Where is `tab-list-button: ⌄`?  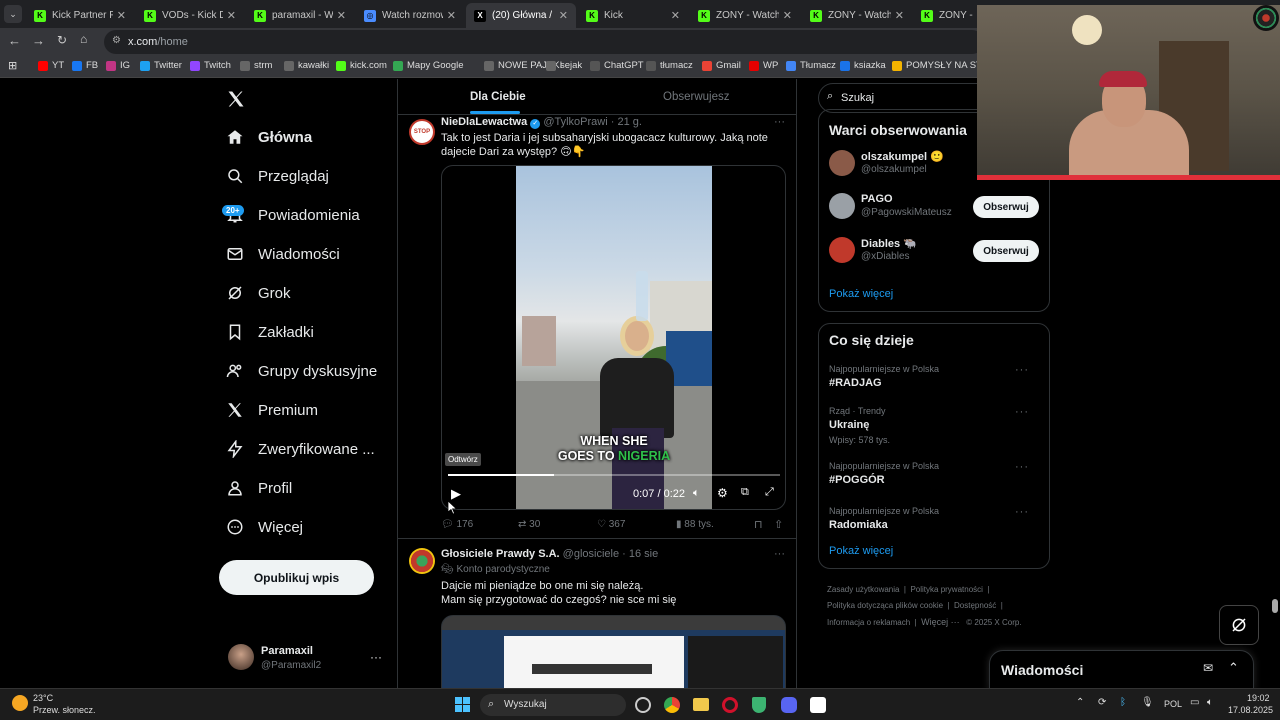 tab-list-button: ⌄ is located at coordinates (13, 14).